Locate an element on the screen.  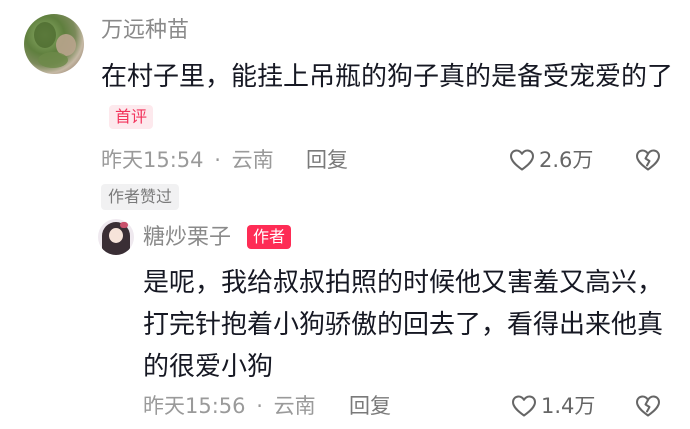
author-liked-badge: 作者赞过 is located at coordinates (140, 197).